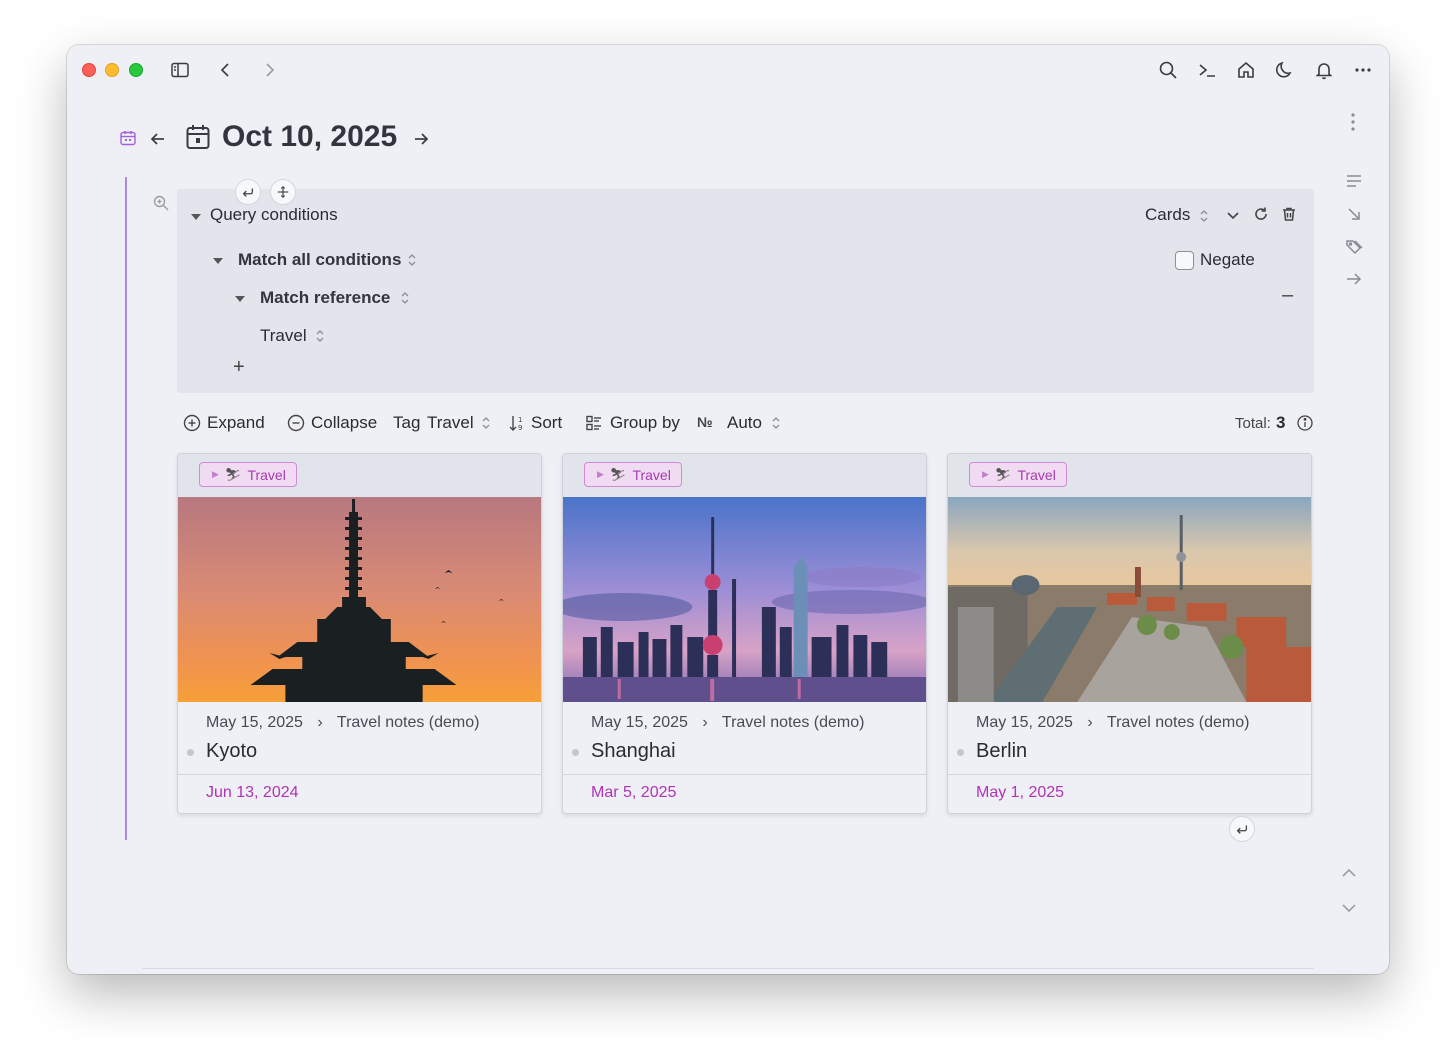  Describe the element at coordinates (645, 423) in the screenshot. I see `group-by-button: Group by` at that location.